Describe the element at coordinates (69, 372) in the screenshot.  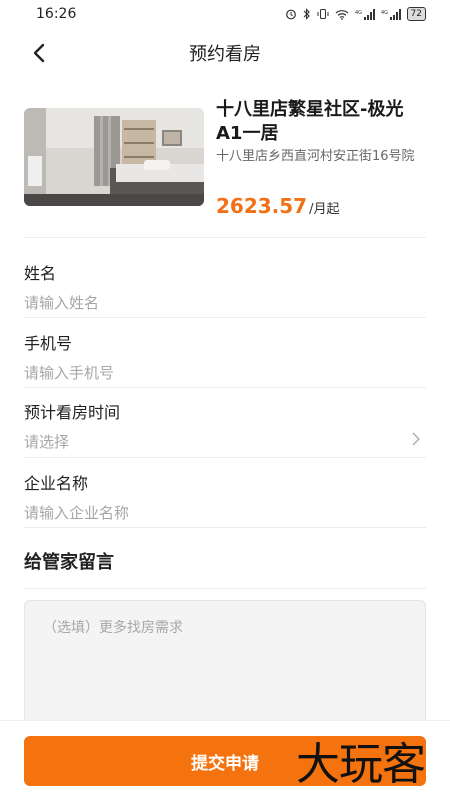
I see `phone-input: 请输入手机号` at that location.